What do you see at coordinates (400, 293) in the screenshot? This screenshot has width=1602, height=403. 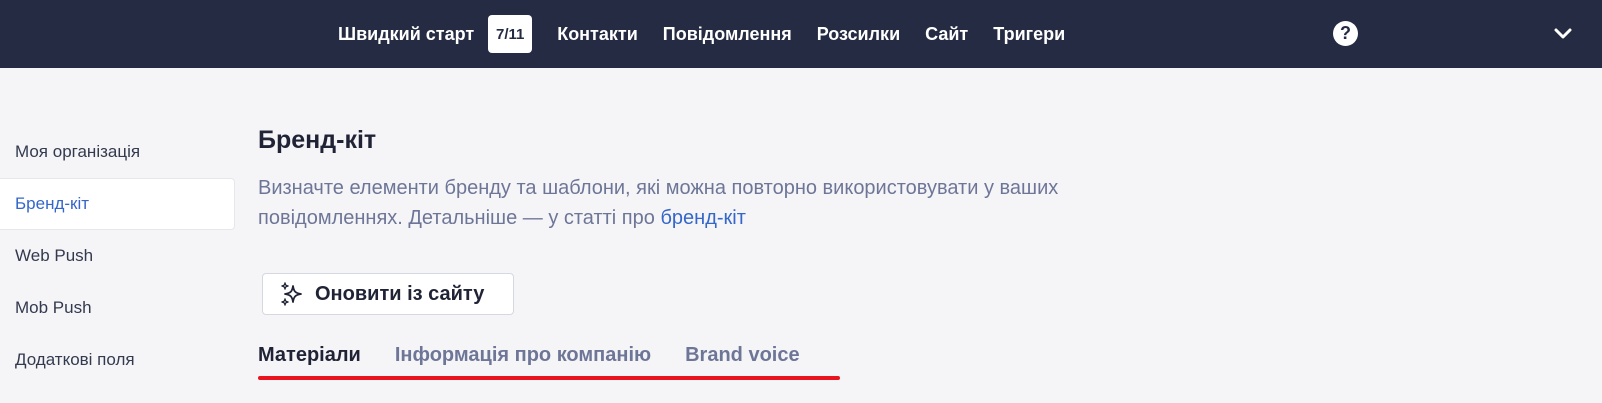 I see `update-from-site-label: Оновити із сайту` at bounding box center [400, 293].